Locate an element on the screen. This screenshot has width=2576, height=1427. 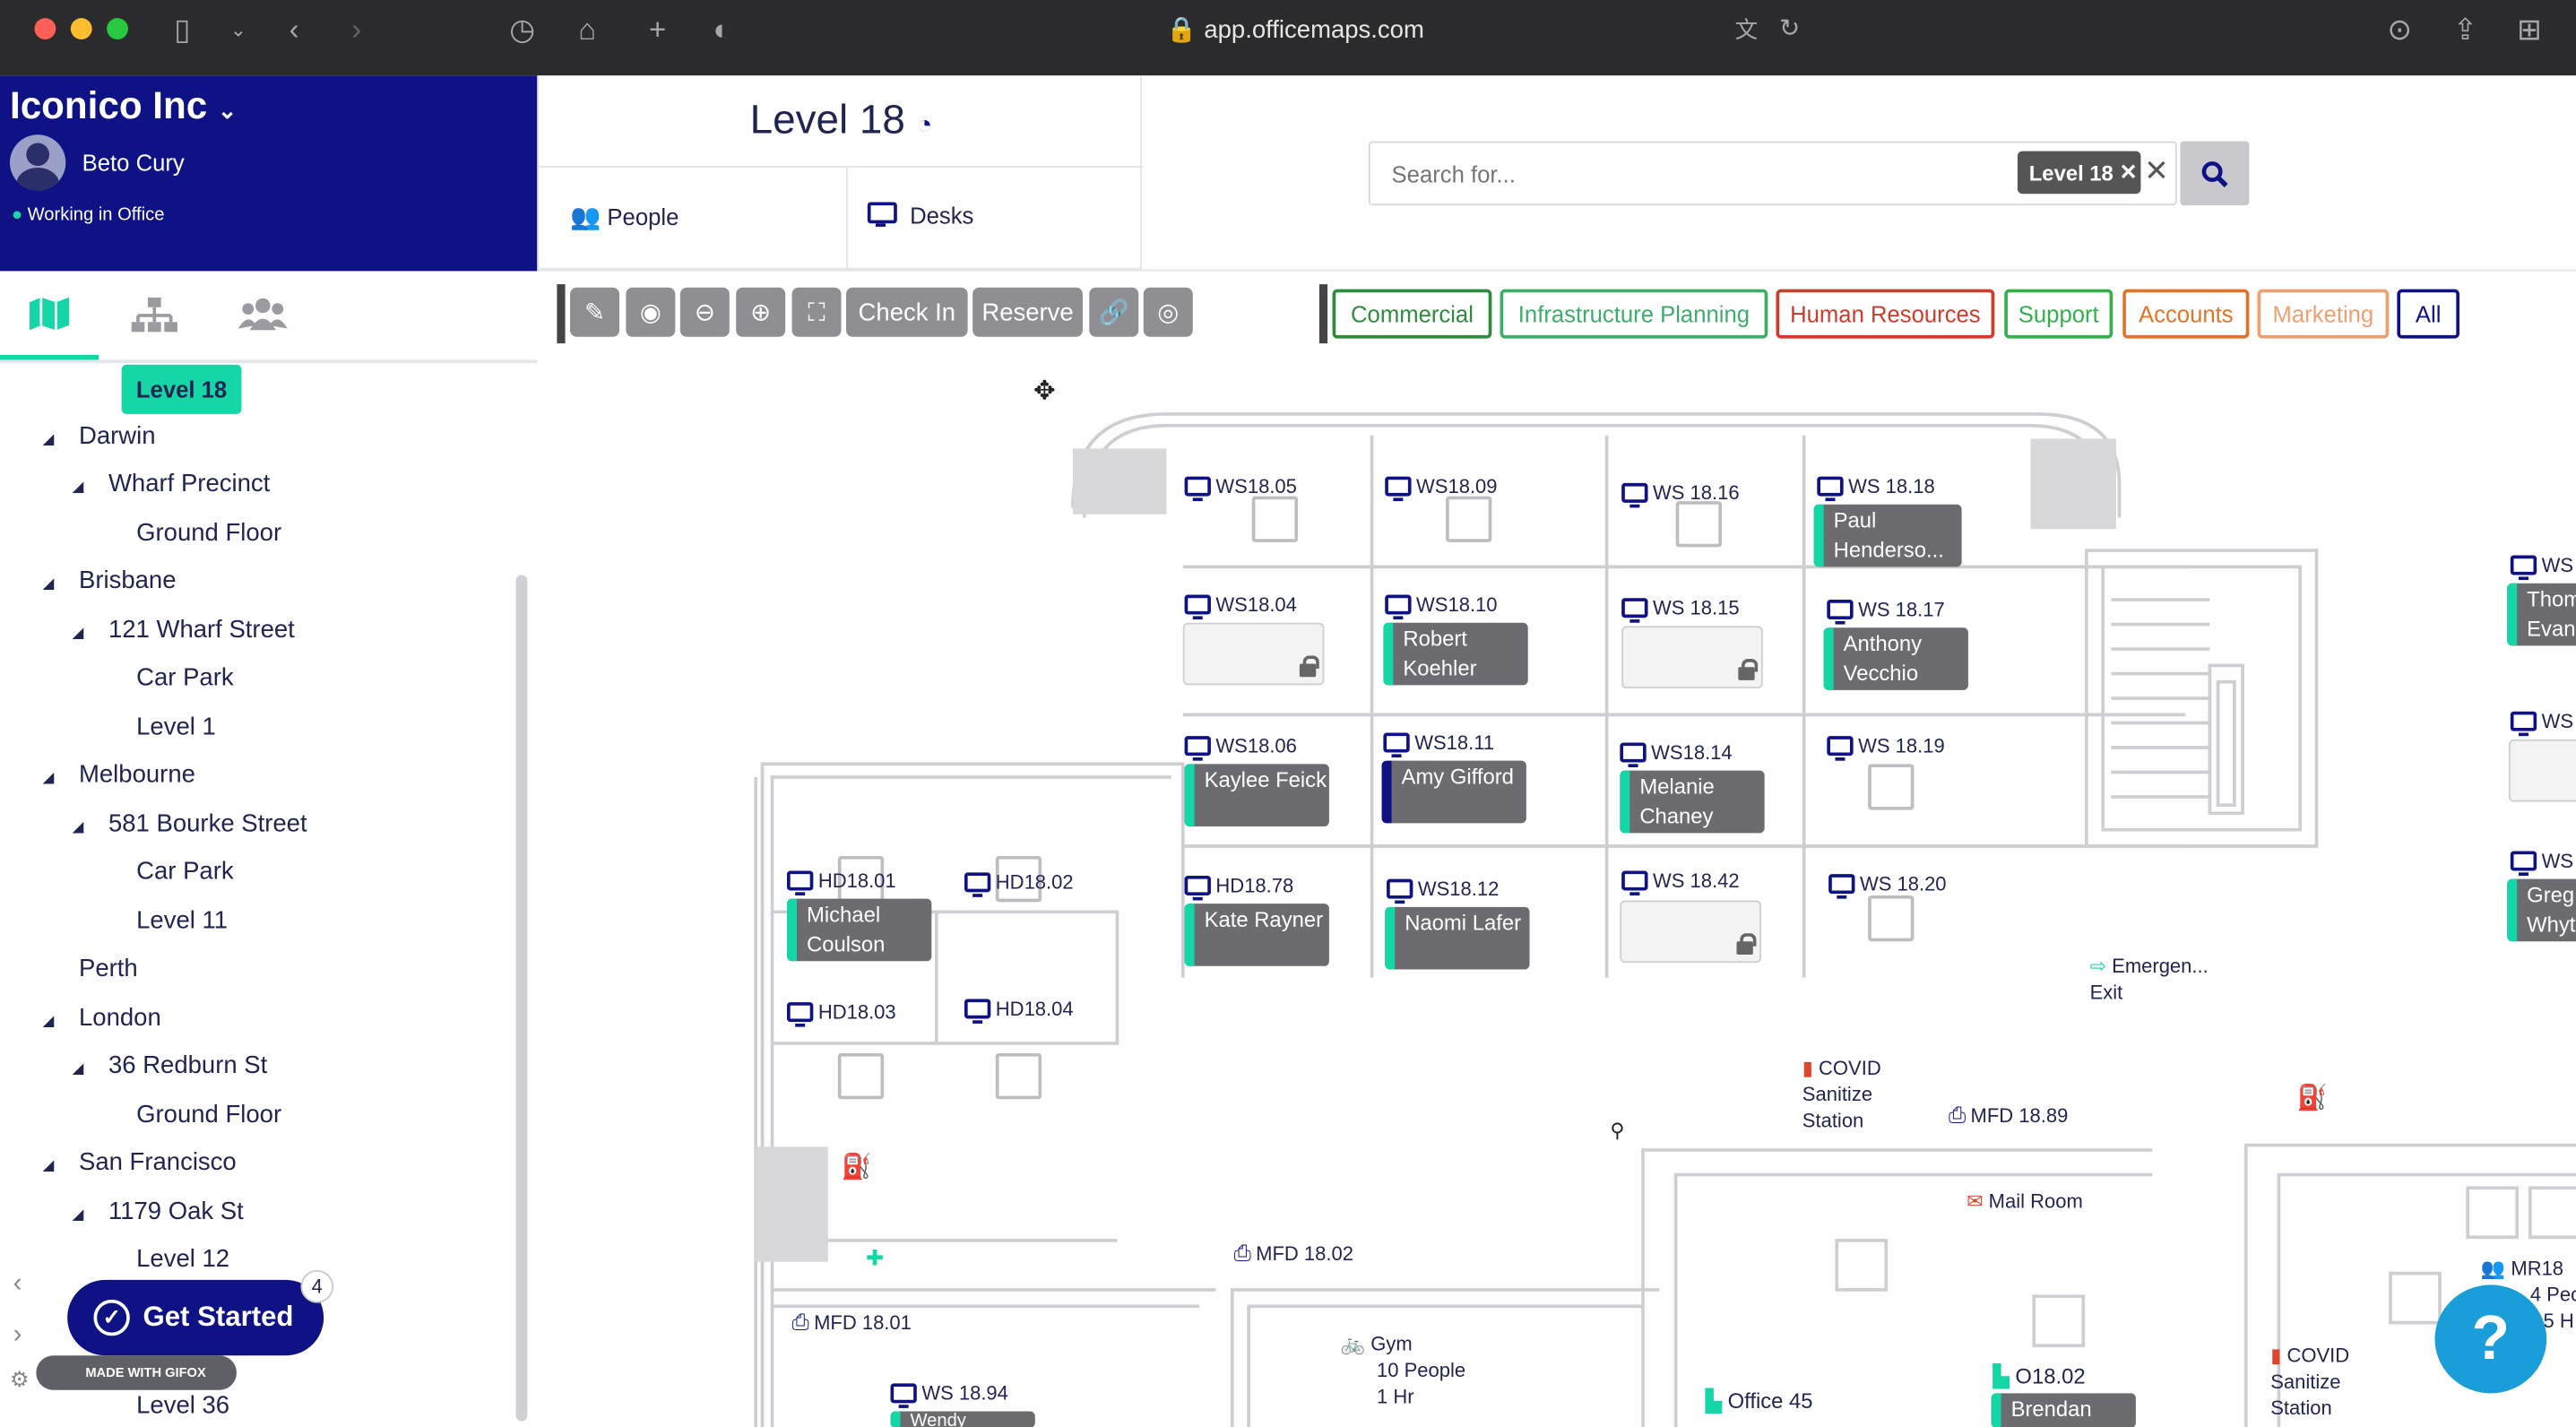
desk-label: HD18.01 is located at coordinates (841, 882).